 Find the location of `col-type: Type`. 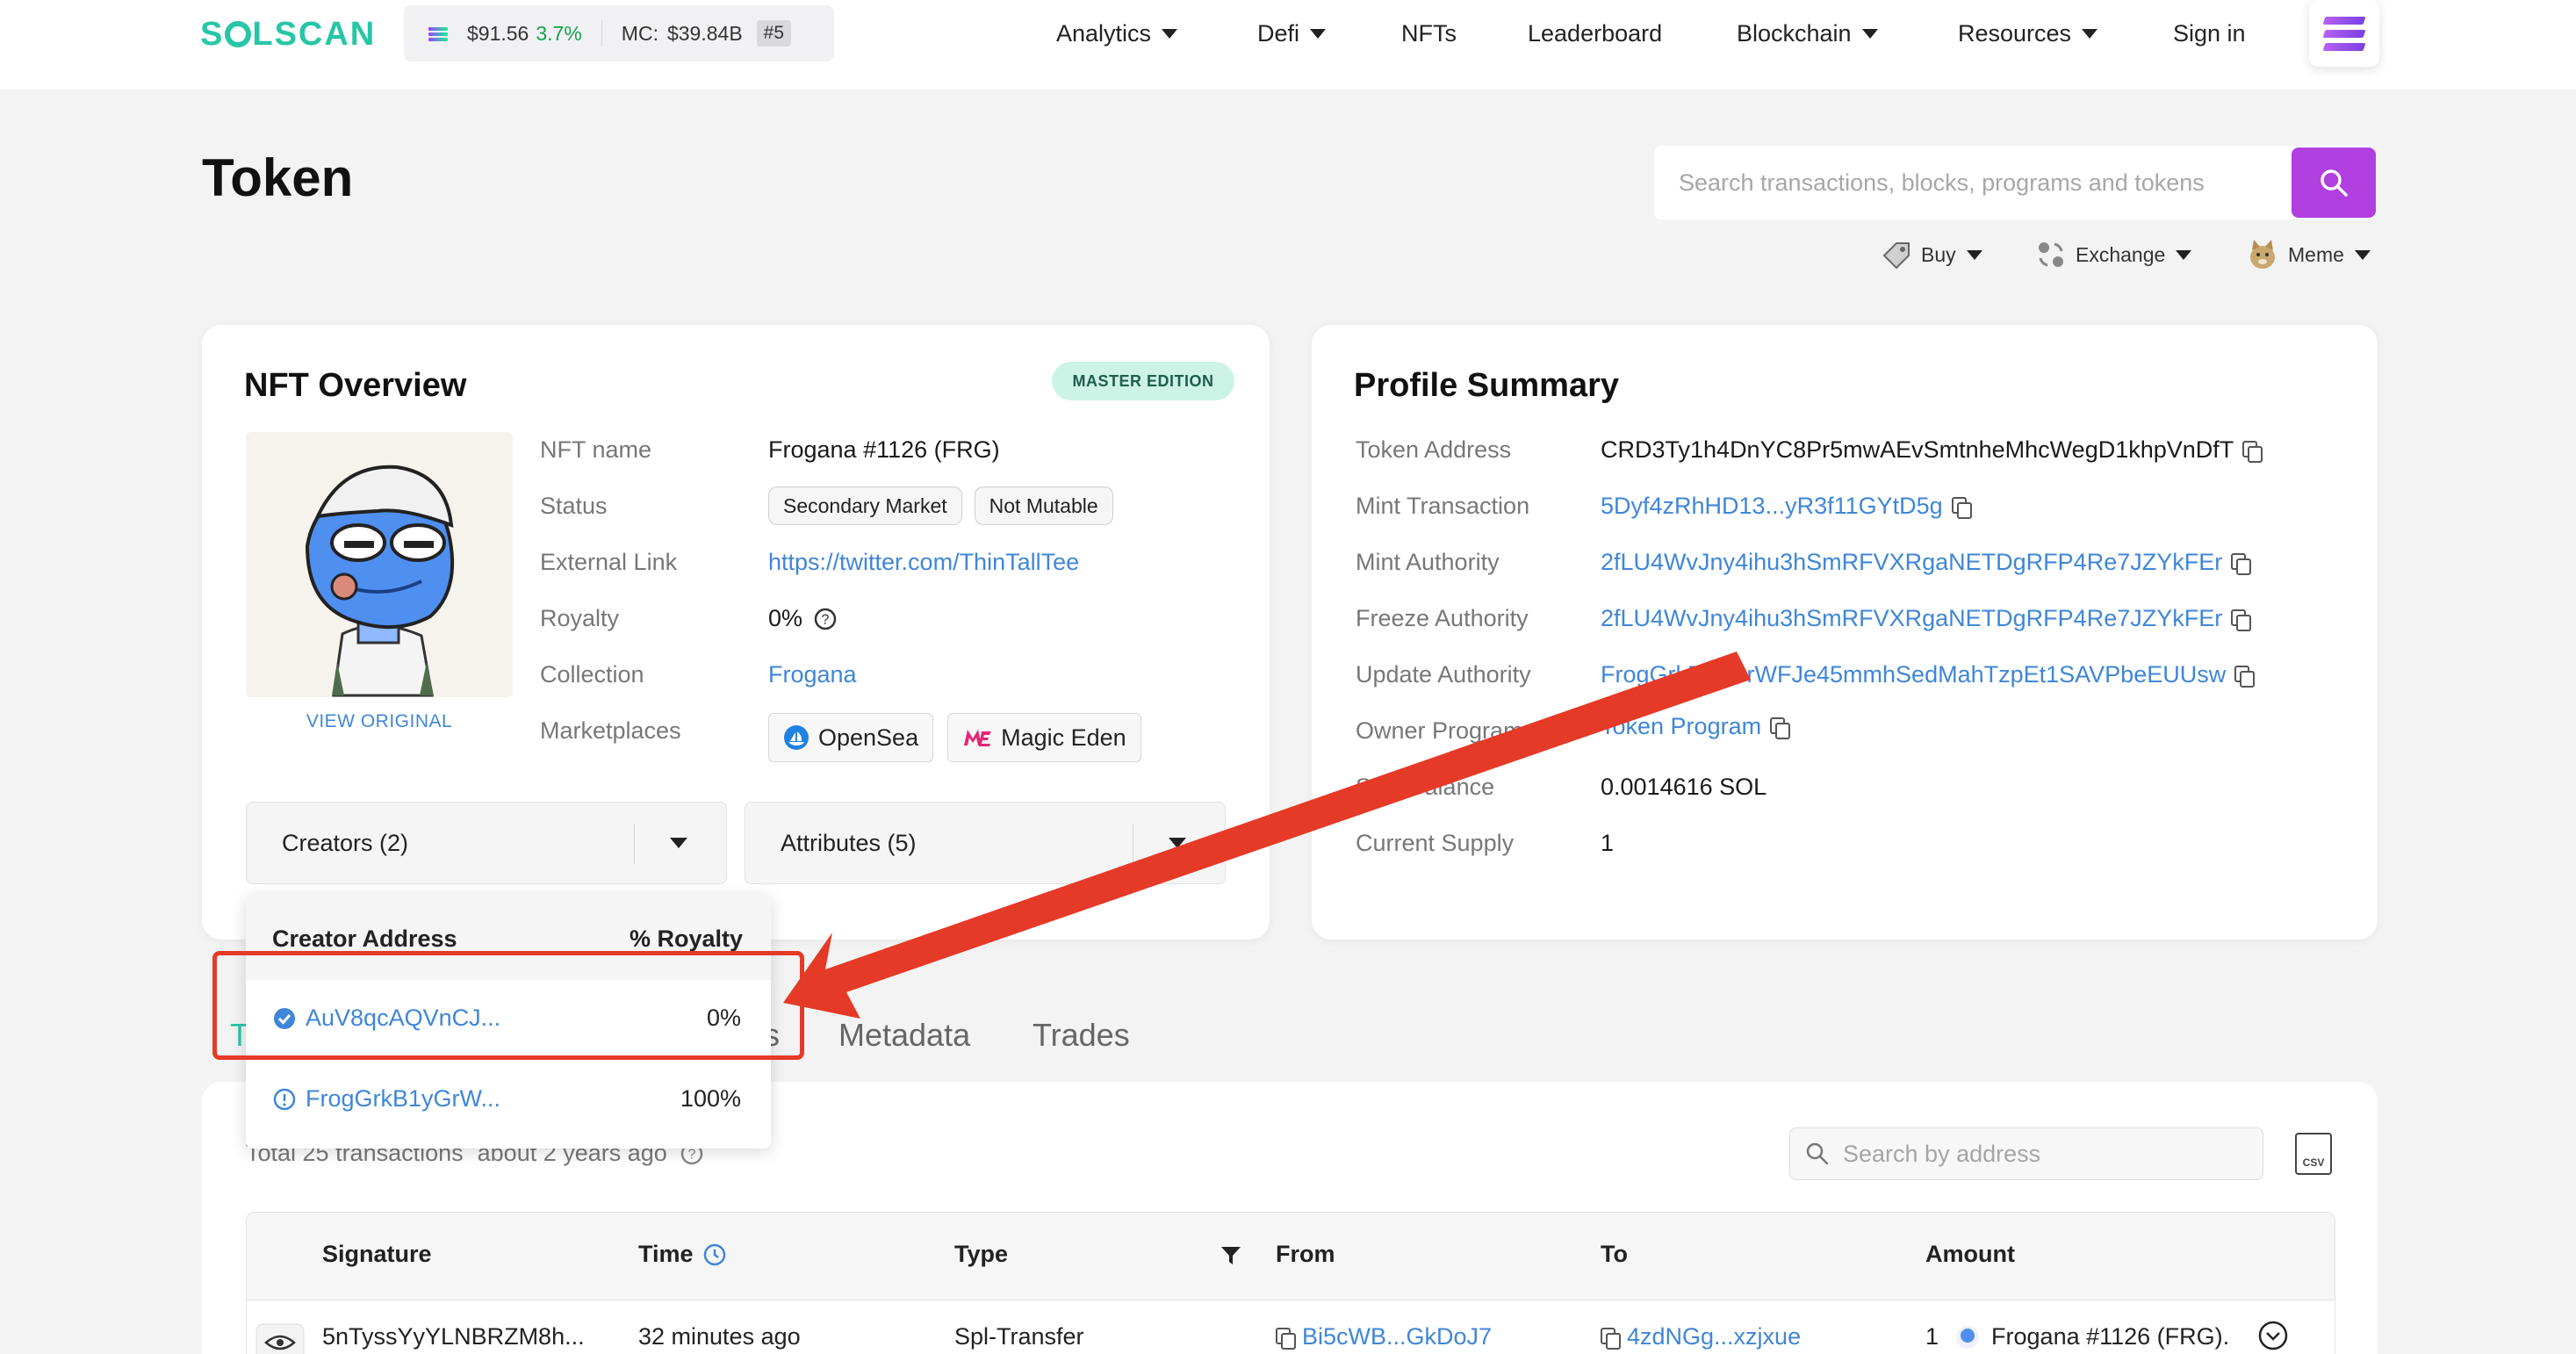

col-type: Type is located at coordinates (981, 1254).